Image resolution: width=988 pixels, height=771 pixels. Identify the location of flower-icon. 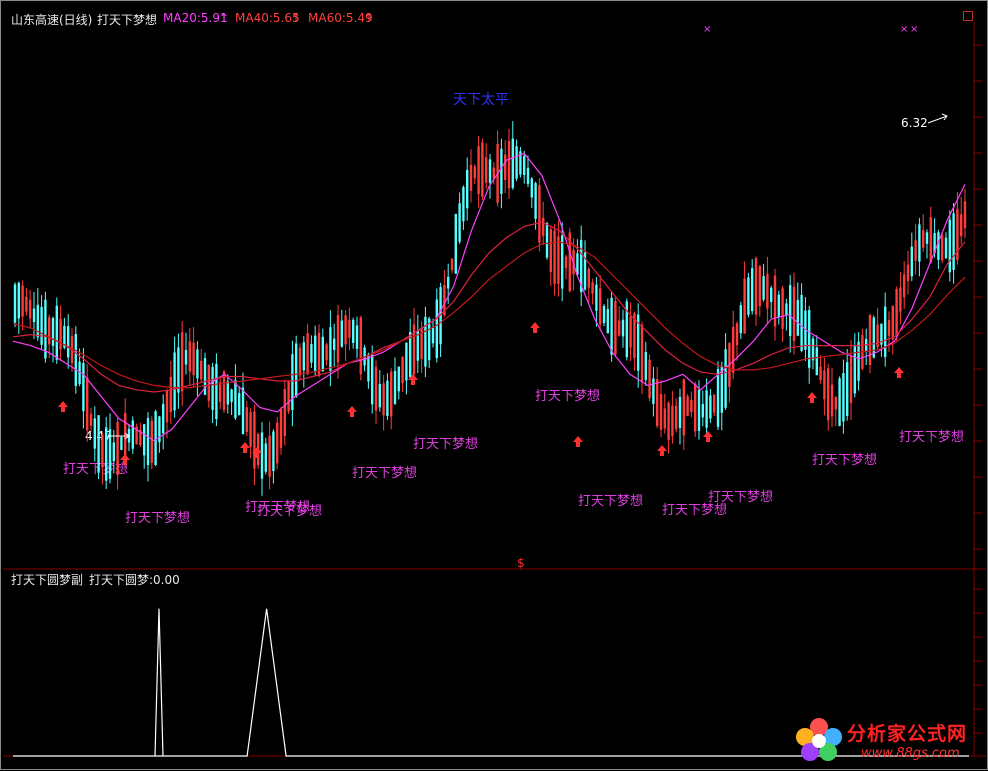
(819, 739).